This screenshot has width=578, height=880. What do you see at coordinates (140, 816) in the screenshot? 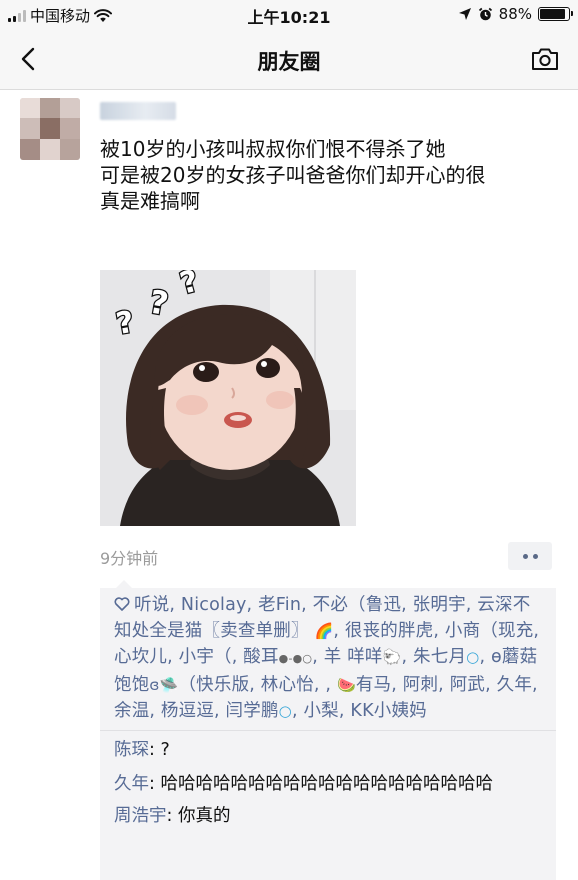
I see `comment-author: 周浩宇` at bounding box center [140, 816].